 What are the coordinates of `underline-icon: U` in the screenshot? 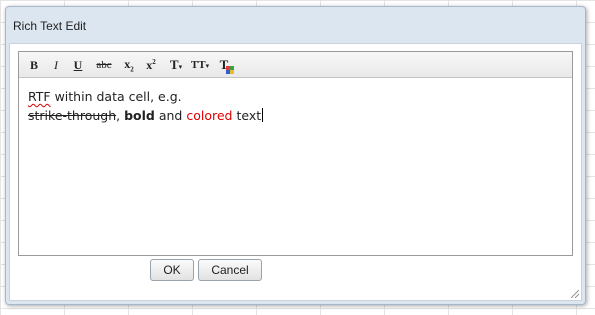 It's located at (78, 64).